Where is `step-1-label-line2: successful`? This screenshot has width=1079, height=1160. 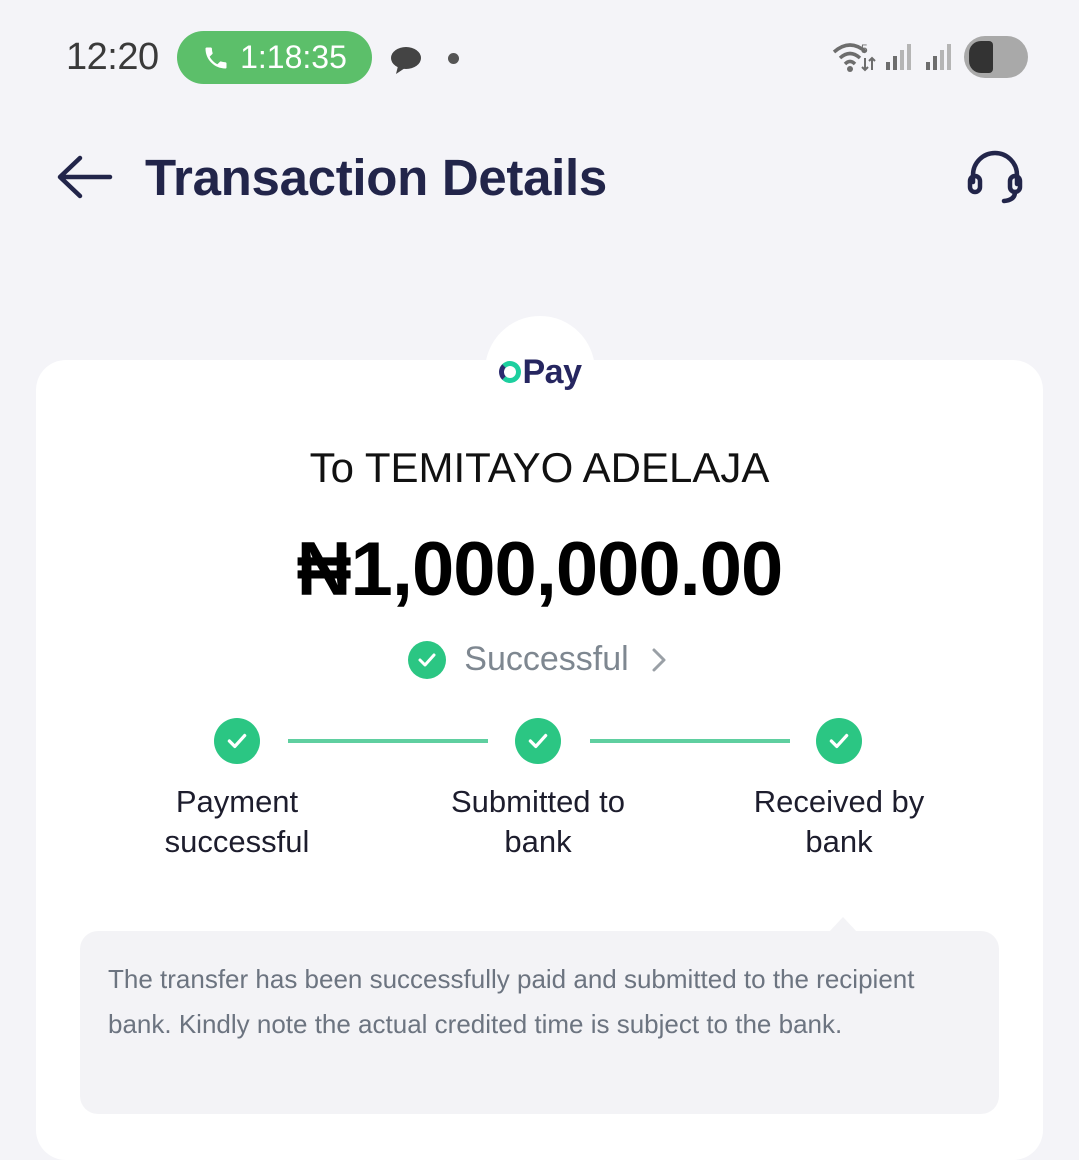 step-1-label-line2: successful is located at coordinates (237, 841).